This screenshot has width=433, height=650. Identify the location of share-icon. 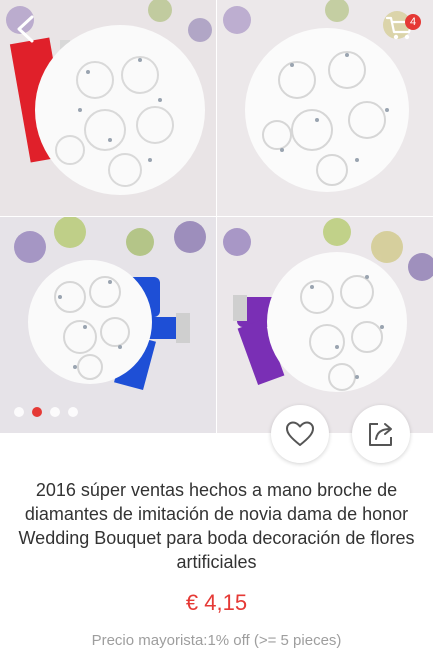
(380, 434).